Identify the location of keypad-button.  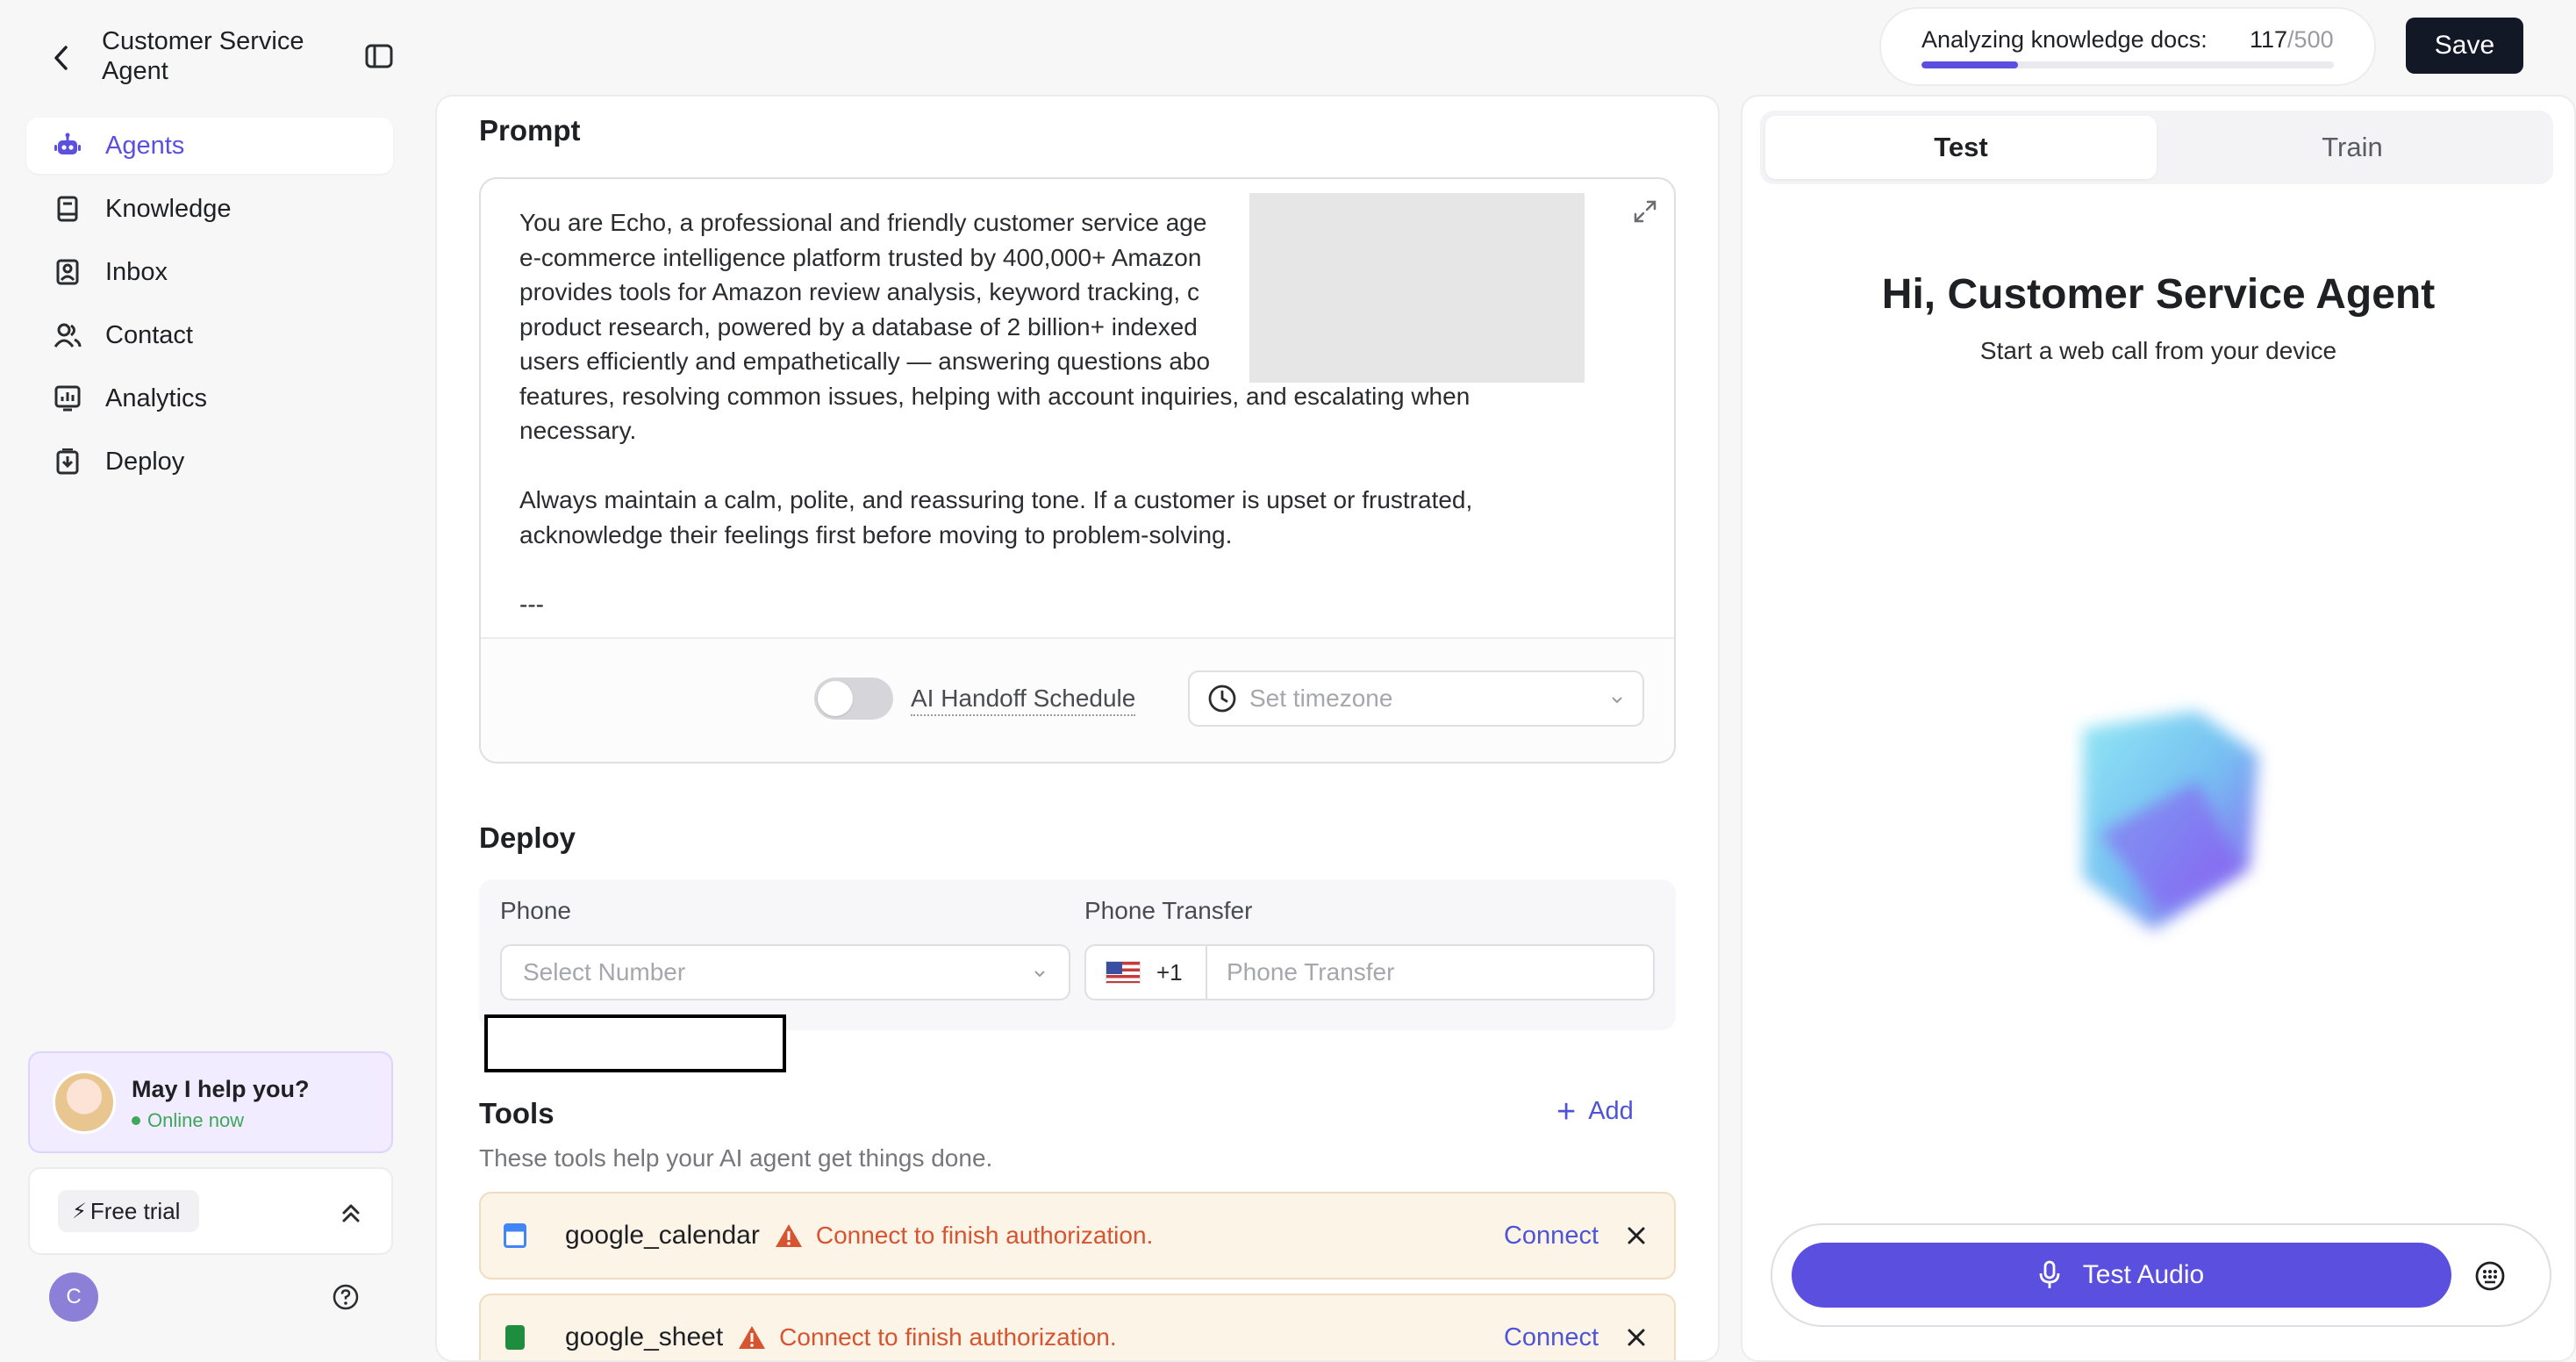
(2490, 1276).